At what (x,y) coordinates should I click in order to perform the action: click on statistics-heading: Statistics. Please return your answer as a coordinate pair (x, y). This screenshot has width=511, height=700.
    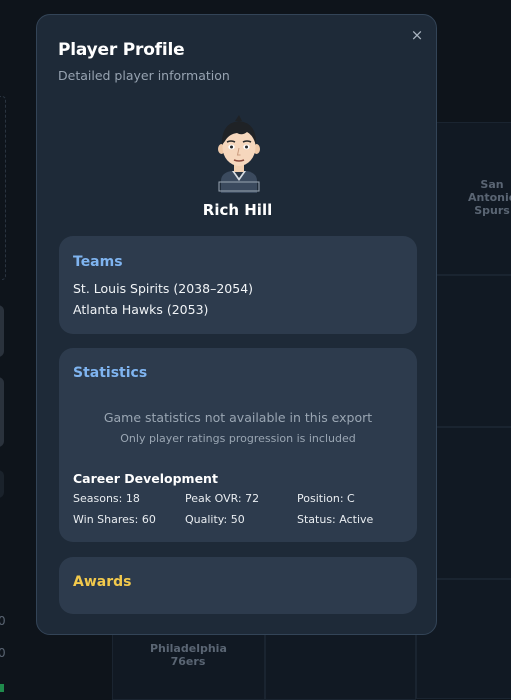
    Looking at the image, I should click on (110, 373).